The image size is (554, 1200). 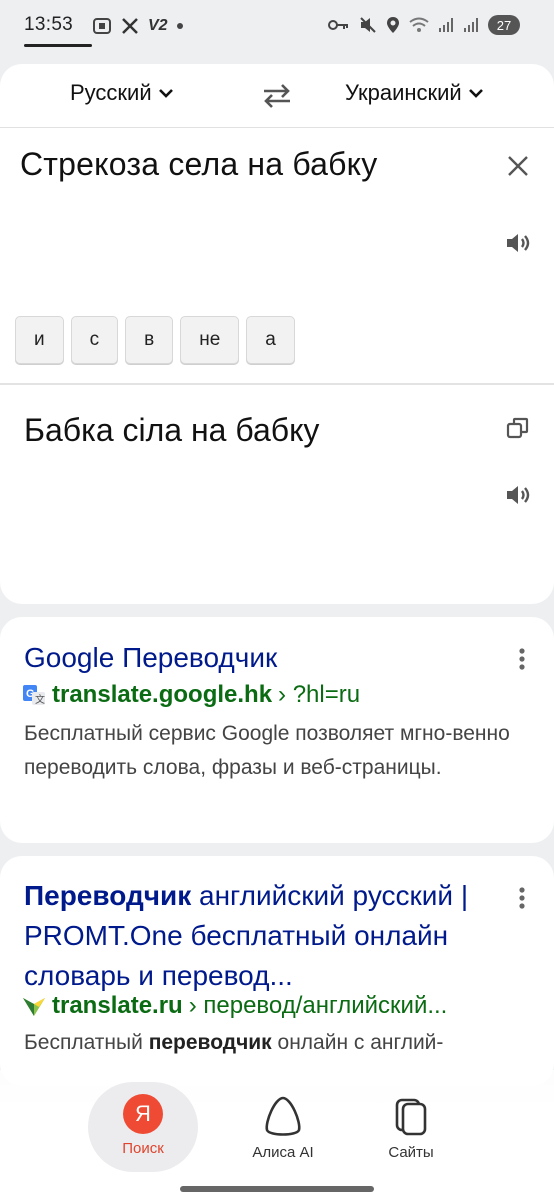 What do you see at coordinates (277, 25) in the screenshot?
I see `status-bar: 13:53 V2 27` at bounding box center [277, 25].